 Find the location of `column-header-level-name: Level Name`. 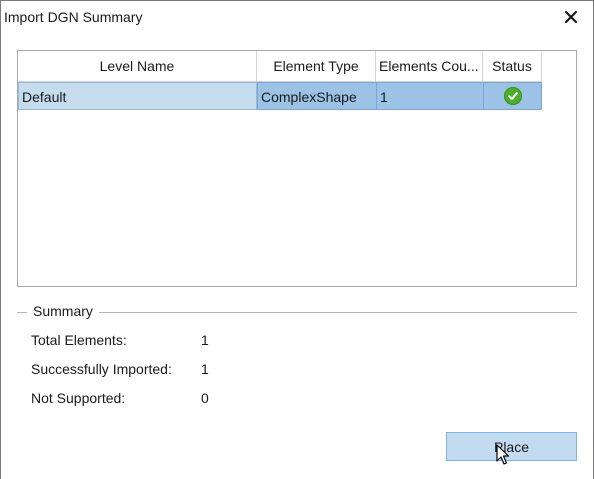

column-header-level-name: Level Name is located at coordinates (137, 66).